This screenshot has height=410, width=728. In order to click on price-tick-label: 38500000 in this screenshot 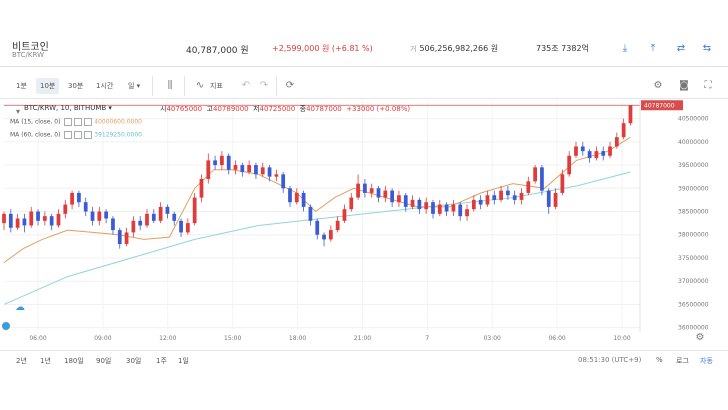, I will do `click(693, 212)`.